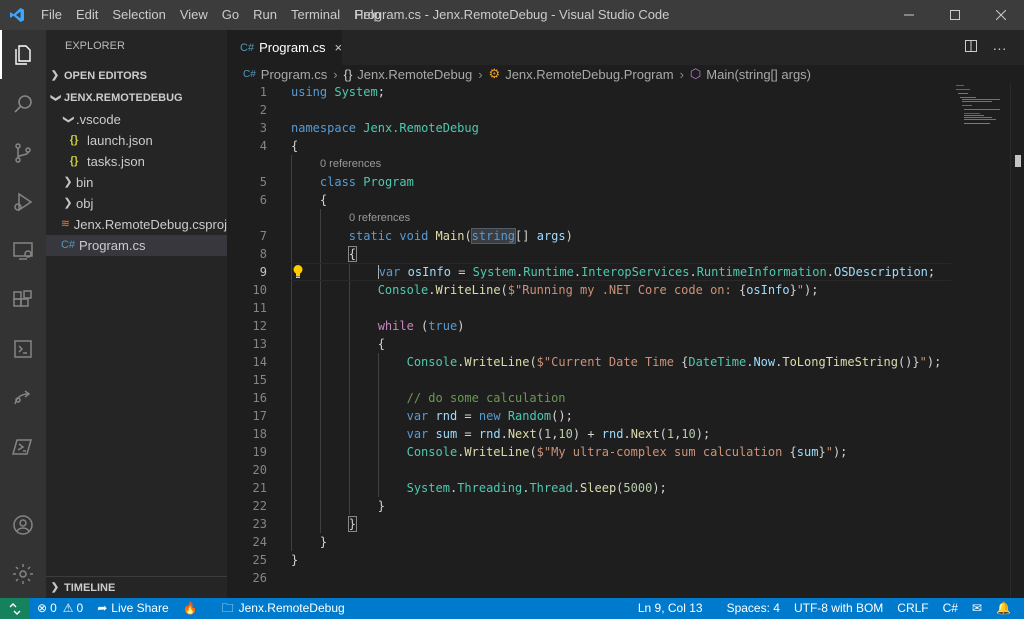 Image resolution: width=1024 pixels, height=619 pixels. I want to click on problems-indicator: ⊗ 0 ⚠ 0, so click(60, 608).